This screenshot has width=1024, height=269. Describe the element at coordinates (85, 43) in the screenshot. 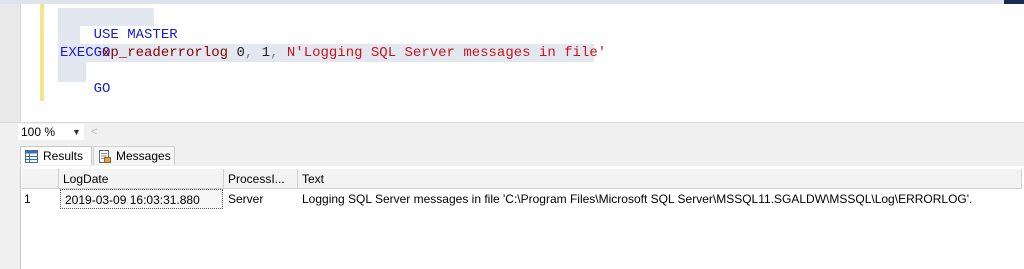

I see `code-line-2: GO` at that location.